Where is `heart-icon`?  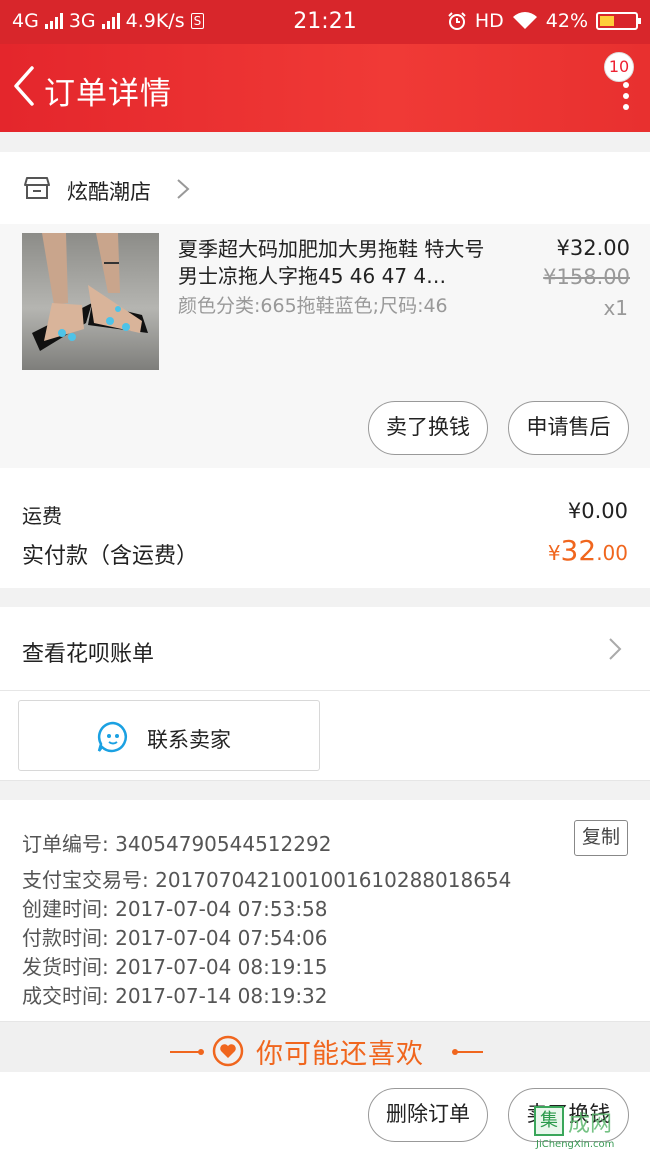
heart-icon is located at coordinates (228, 1051).